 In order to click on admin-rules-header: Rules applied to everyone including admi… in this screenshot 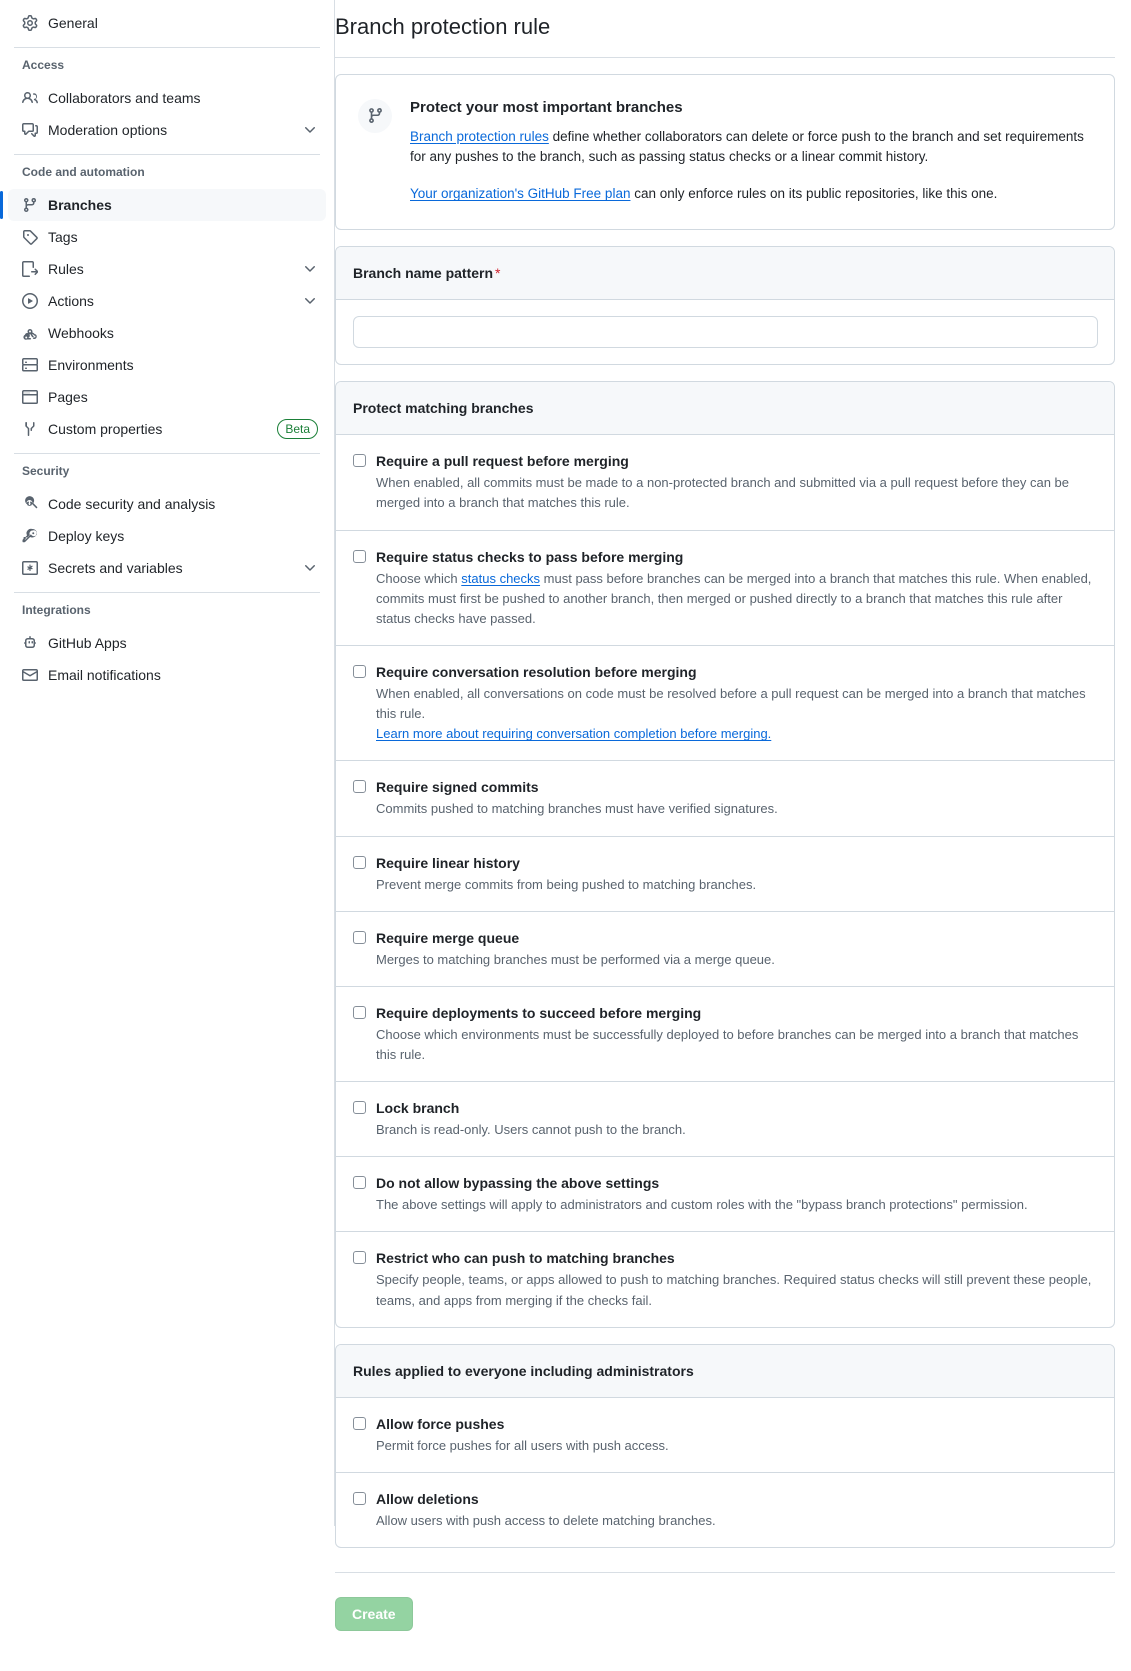, I will do `click(725, 1371)`.